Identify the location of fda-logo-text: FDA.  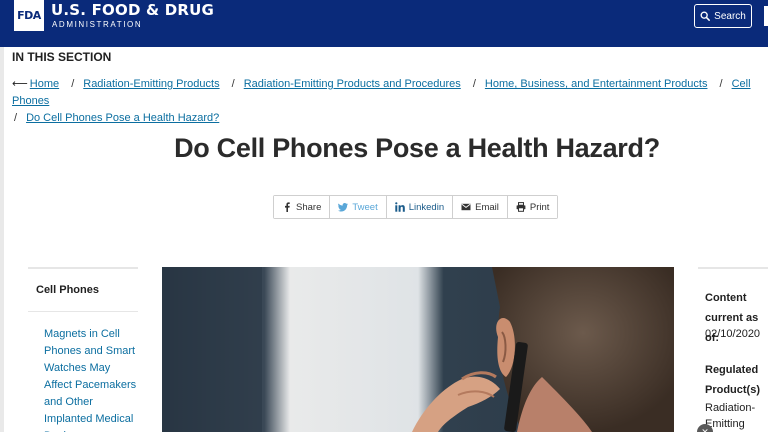
(29, 15).